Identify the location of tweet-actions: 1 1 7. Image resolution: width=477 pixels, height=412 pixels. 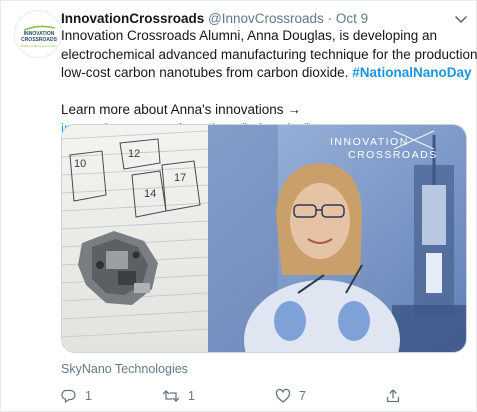
(264, 396).